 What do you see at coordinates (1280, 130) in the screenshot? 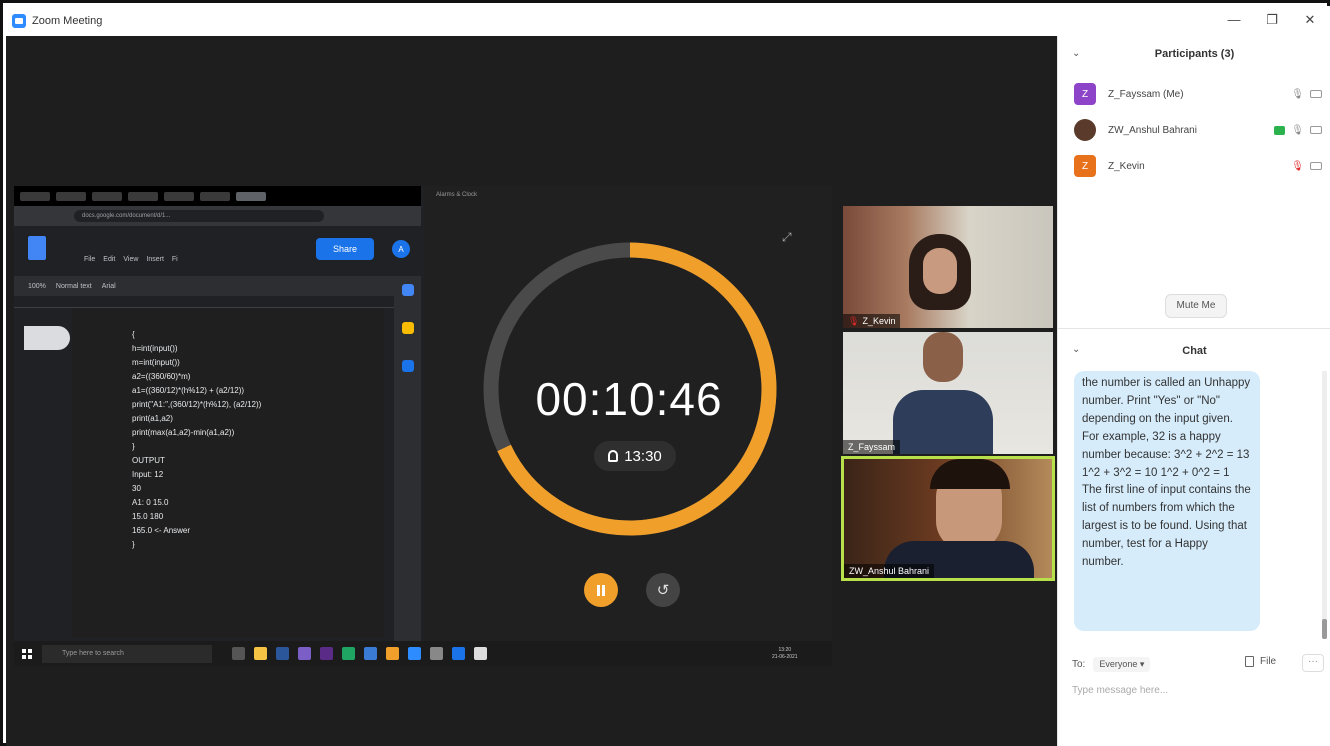
I see `screen-share-icon` at bounding box center [1280, 130].